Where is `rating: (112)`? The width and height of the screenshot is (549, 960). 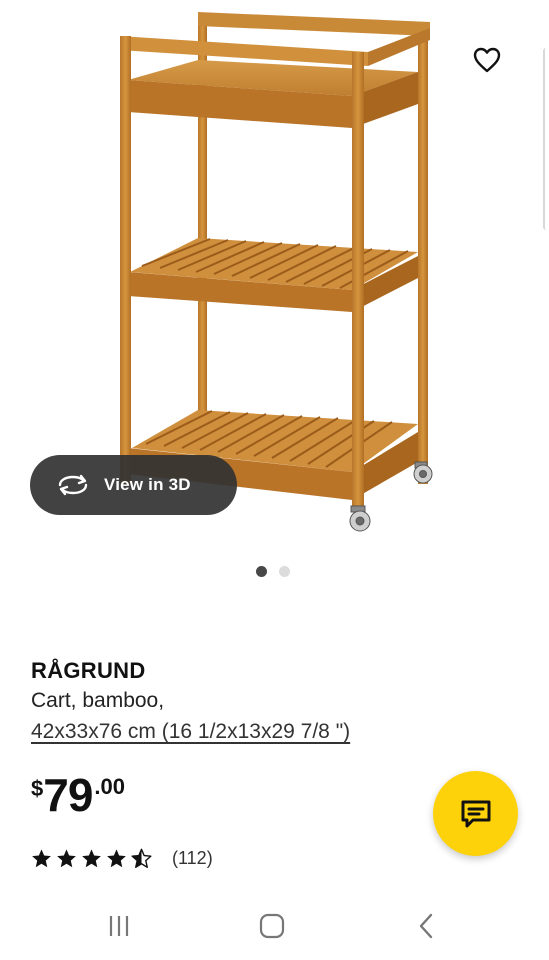 rating: (112) is located at coordinates (122, 858).